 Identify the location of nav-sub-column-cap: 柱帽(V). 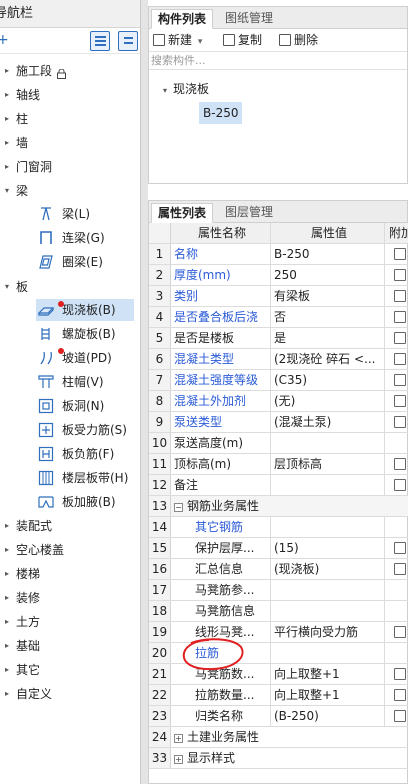
(85, 382).